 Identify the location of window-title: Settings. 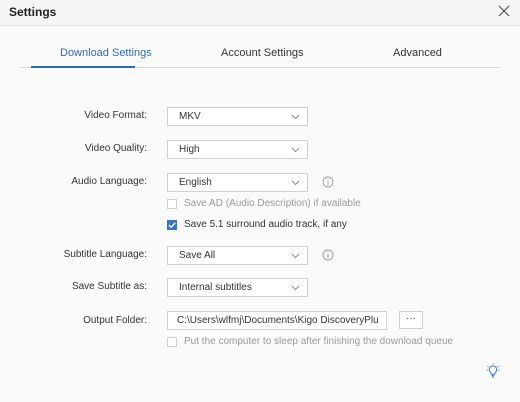
(33, 12).